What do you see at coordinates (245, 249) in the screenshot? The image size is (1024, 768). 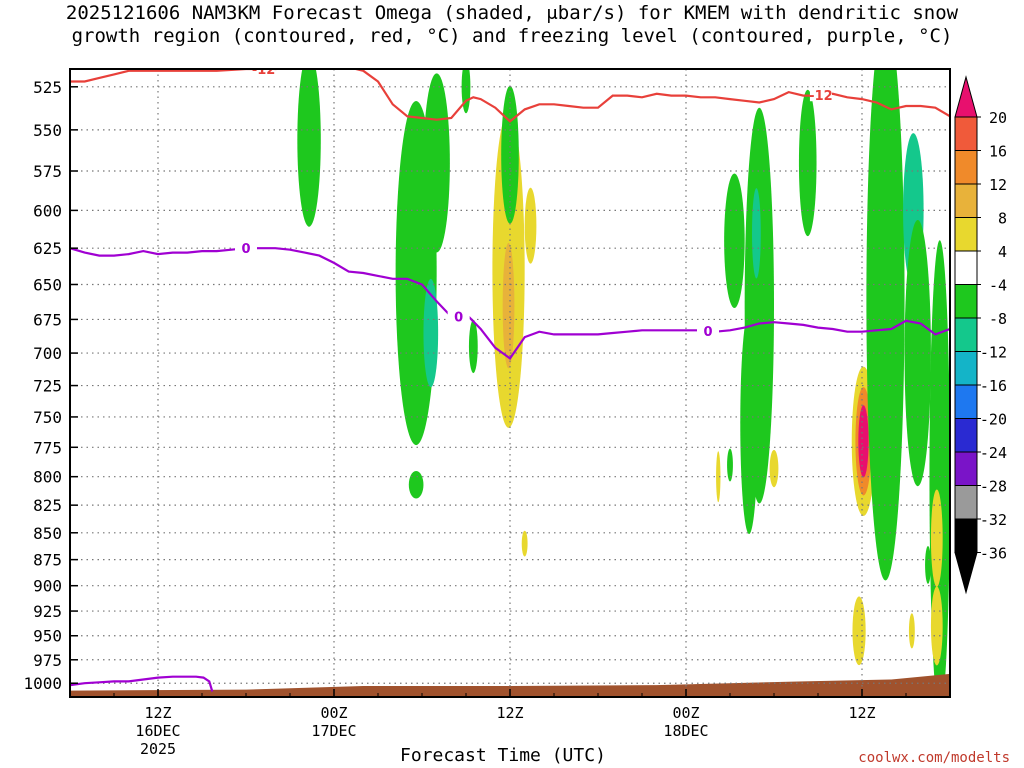 I see `contour-label-2: 0` at bounding box center [245, 249].